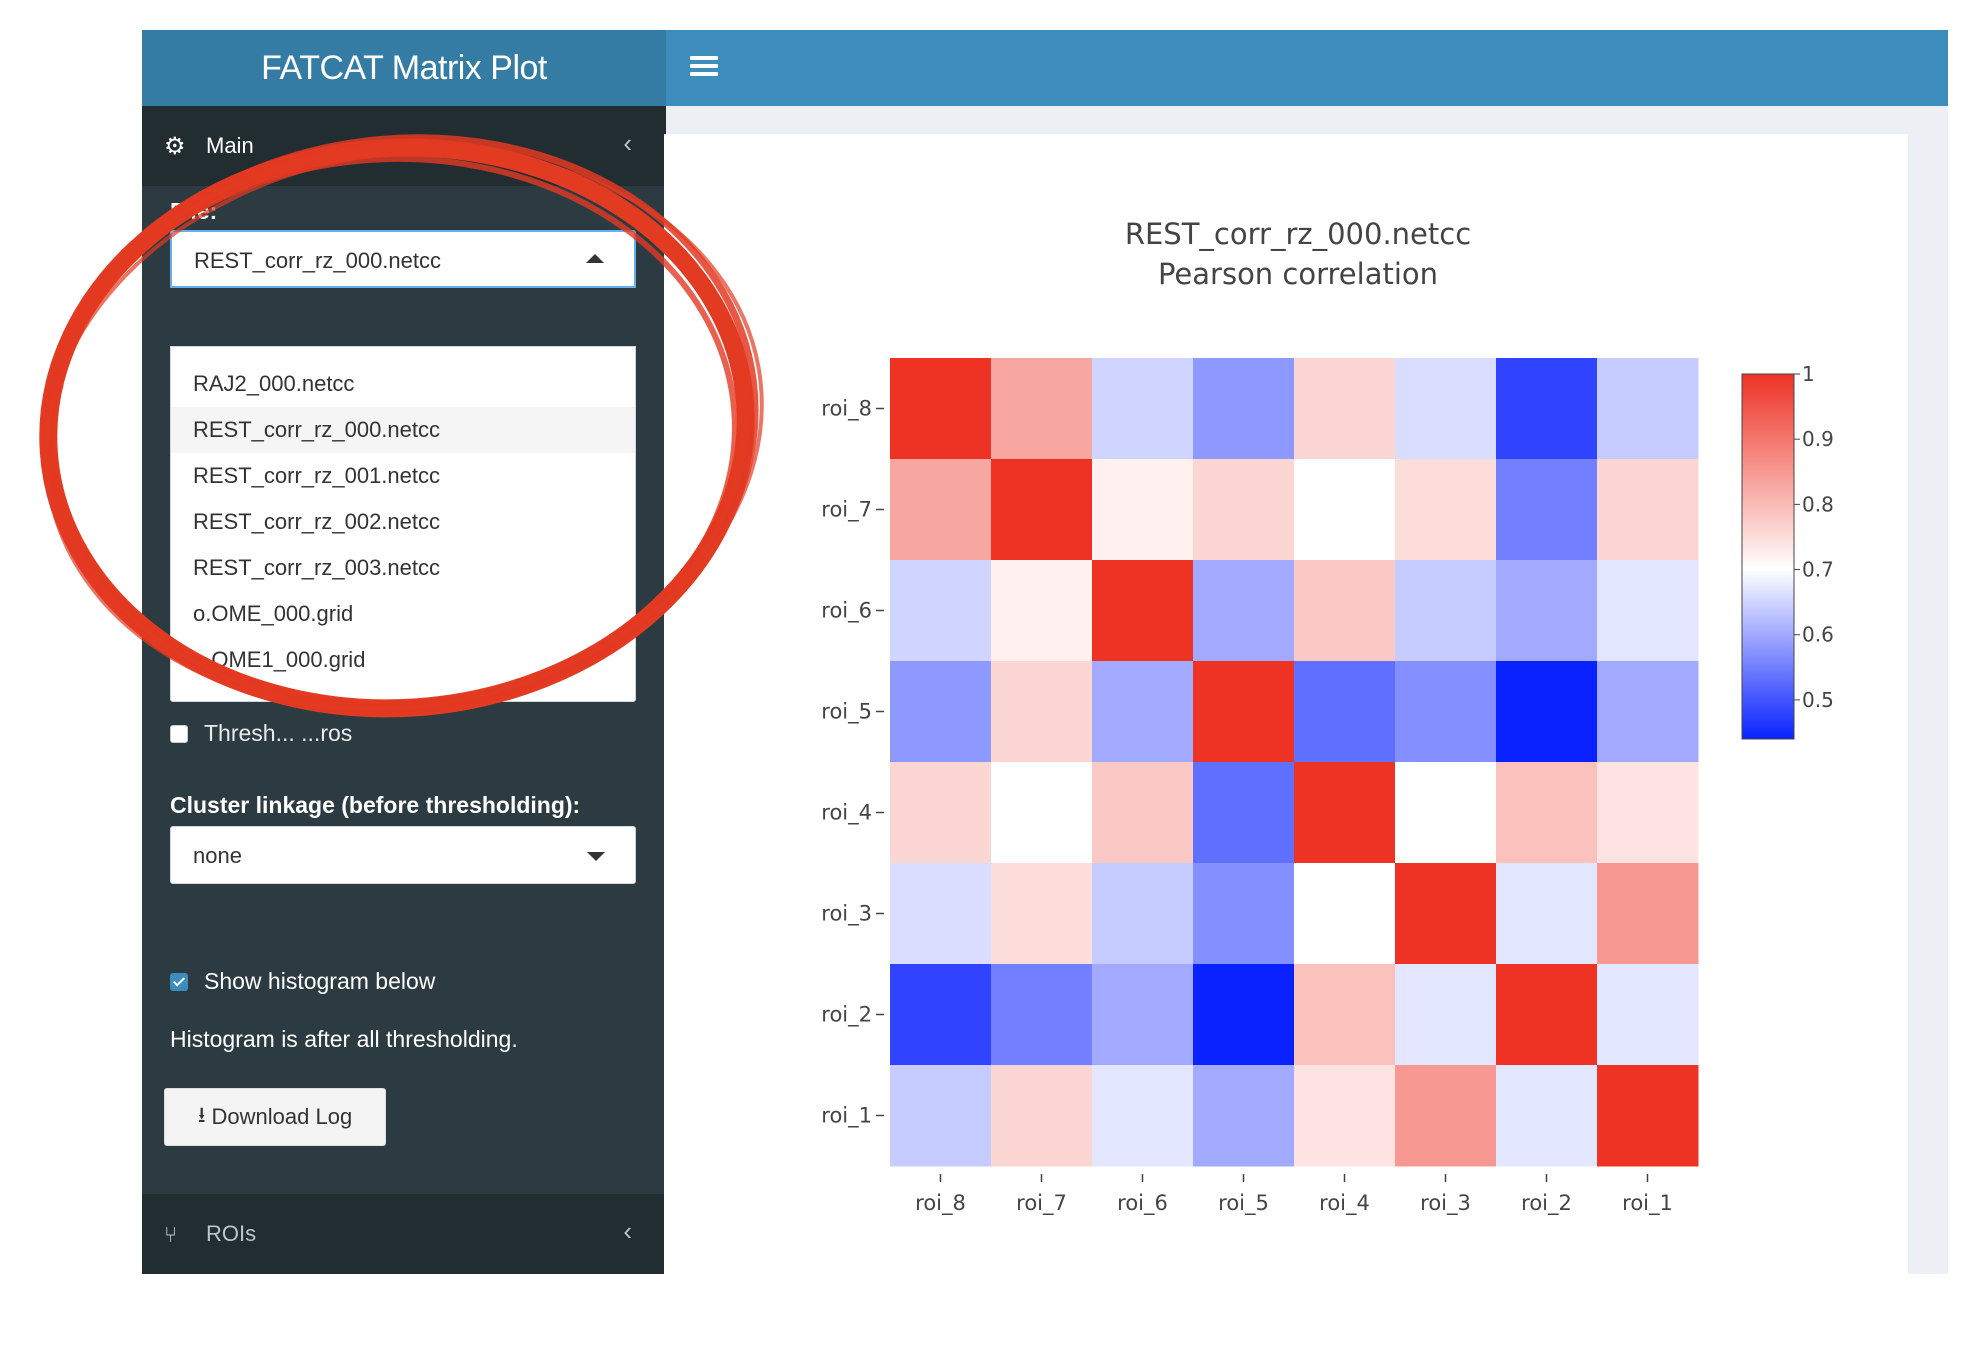 Image resolution: width=1966 pixels, height=1348 pixels. I want to click on dropdown-option: REST_corr_rz_002.netcc, so click(403, 522).